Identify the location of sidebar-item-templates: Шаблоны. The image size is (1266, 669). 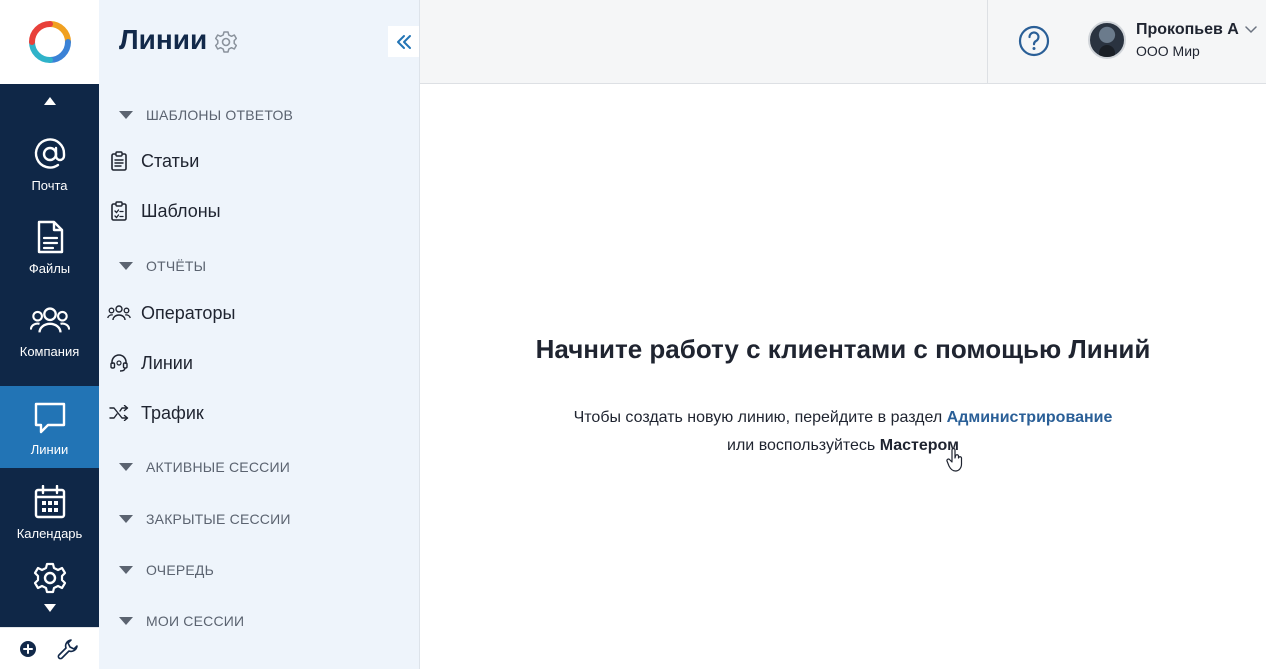
(164, 211).